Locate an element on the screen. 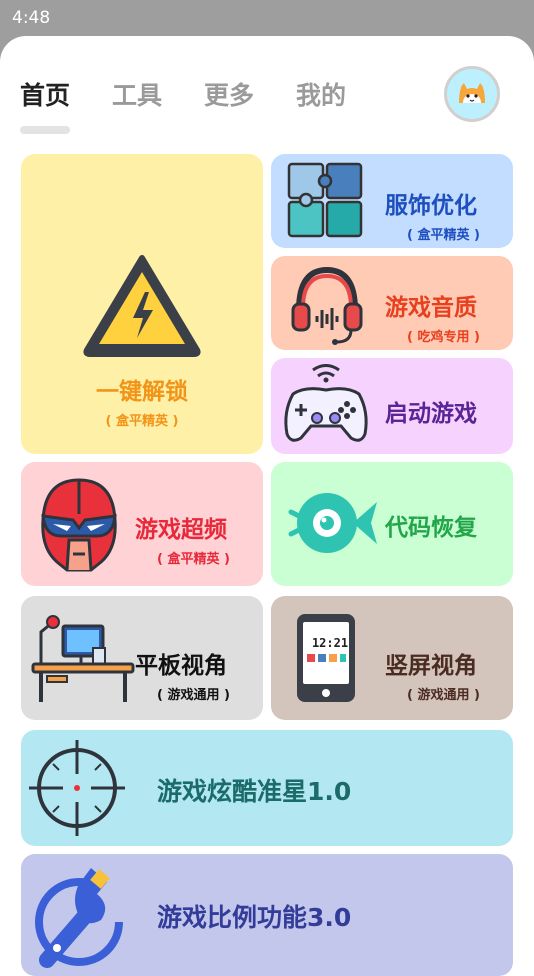  card-code-restore: 代码恢复 is located at coordinates (392, 524).